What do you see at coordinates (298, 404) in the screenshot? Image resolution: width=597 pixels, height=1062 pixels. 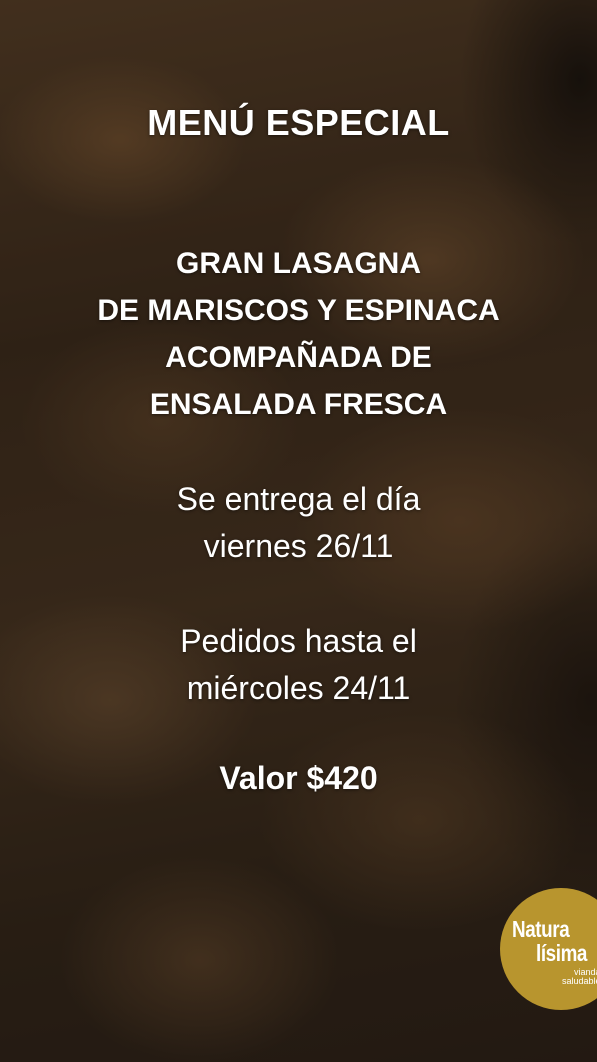 I see `dish-line: ENSALADA FRESCA` at bounding box center [298, 404].